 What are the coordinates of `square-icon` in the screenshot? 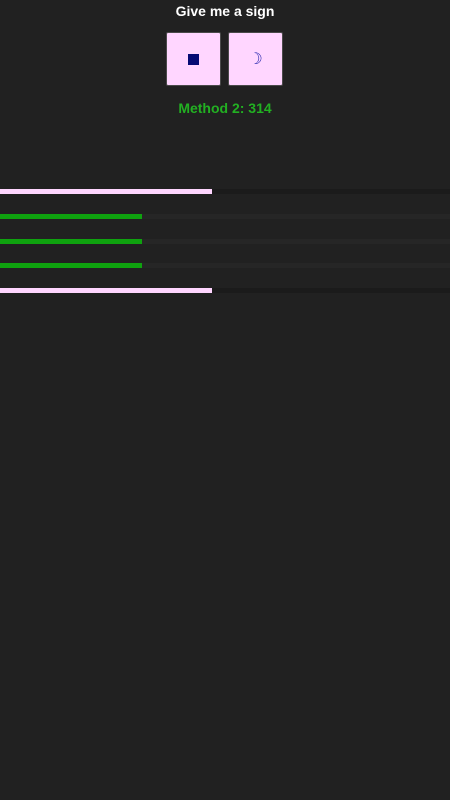 It's located at (193, 59).